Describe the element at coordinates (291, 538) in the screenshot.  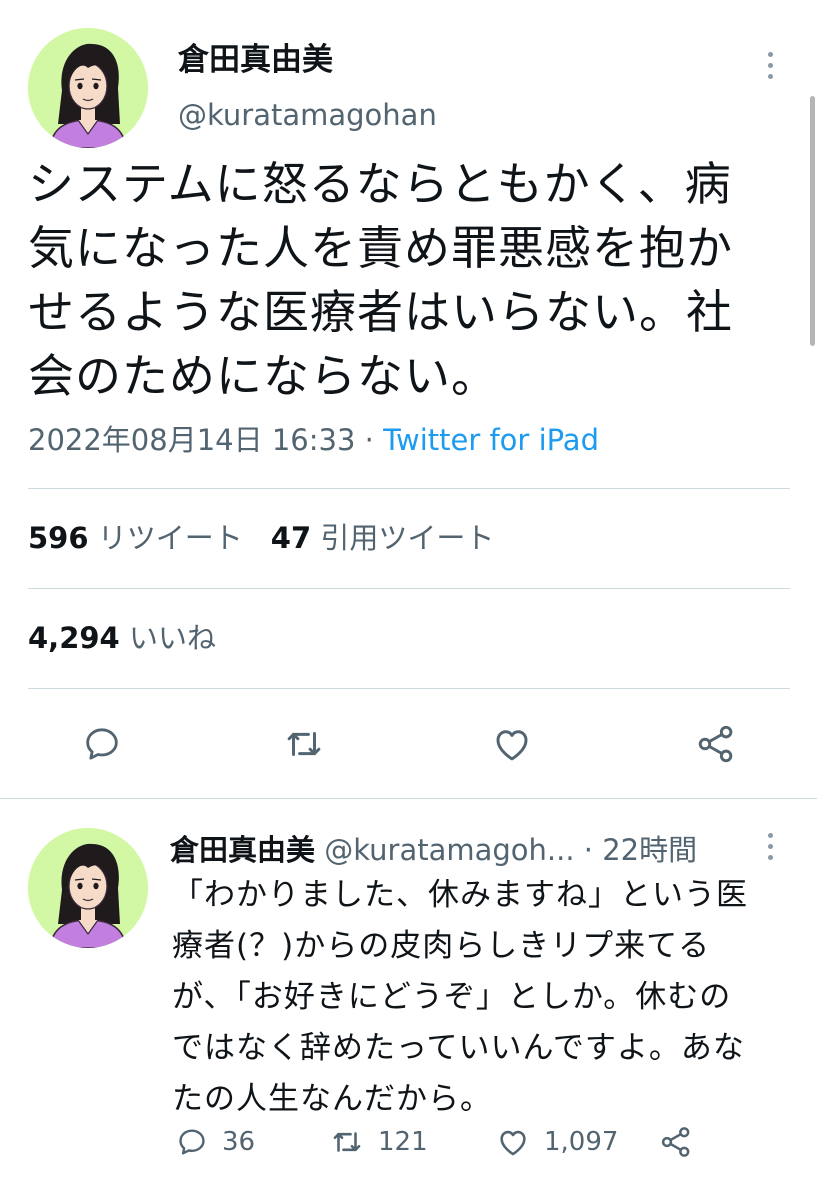
I see `quote-count: 47` at that location.